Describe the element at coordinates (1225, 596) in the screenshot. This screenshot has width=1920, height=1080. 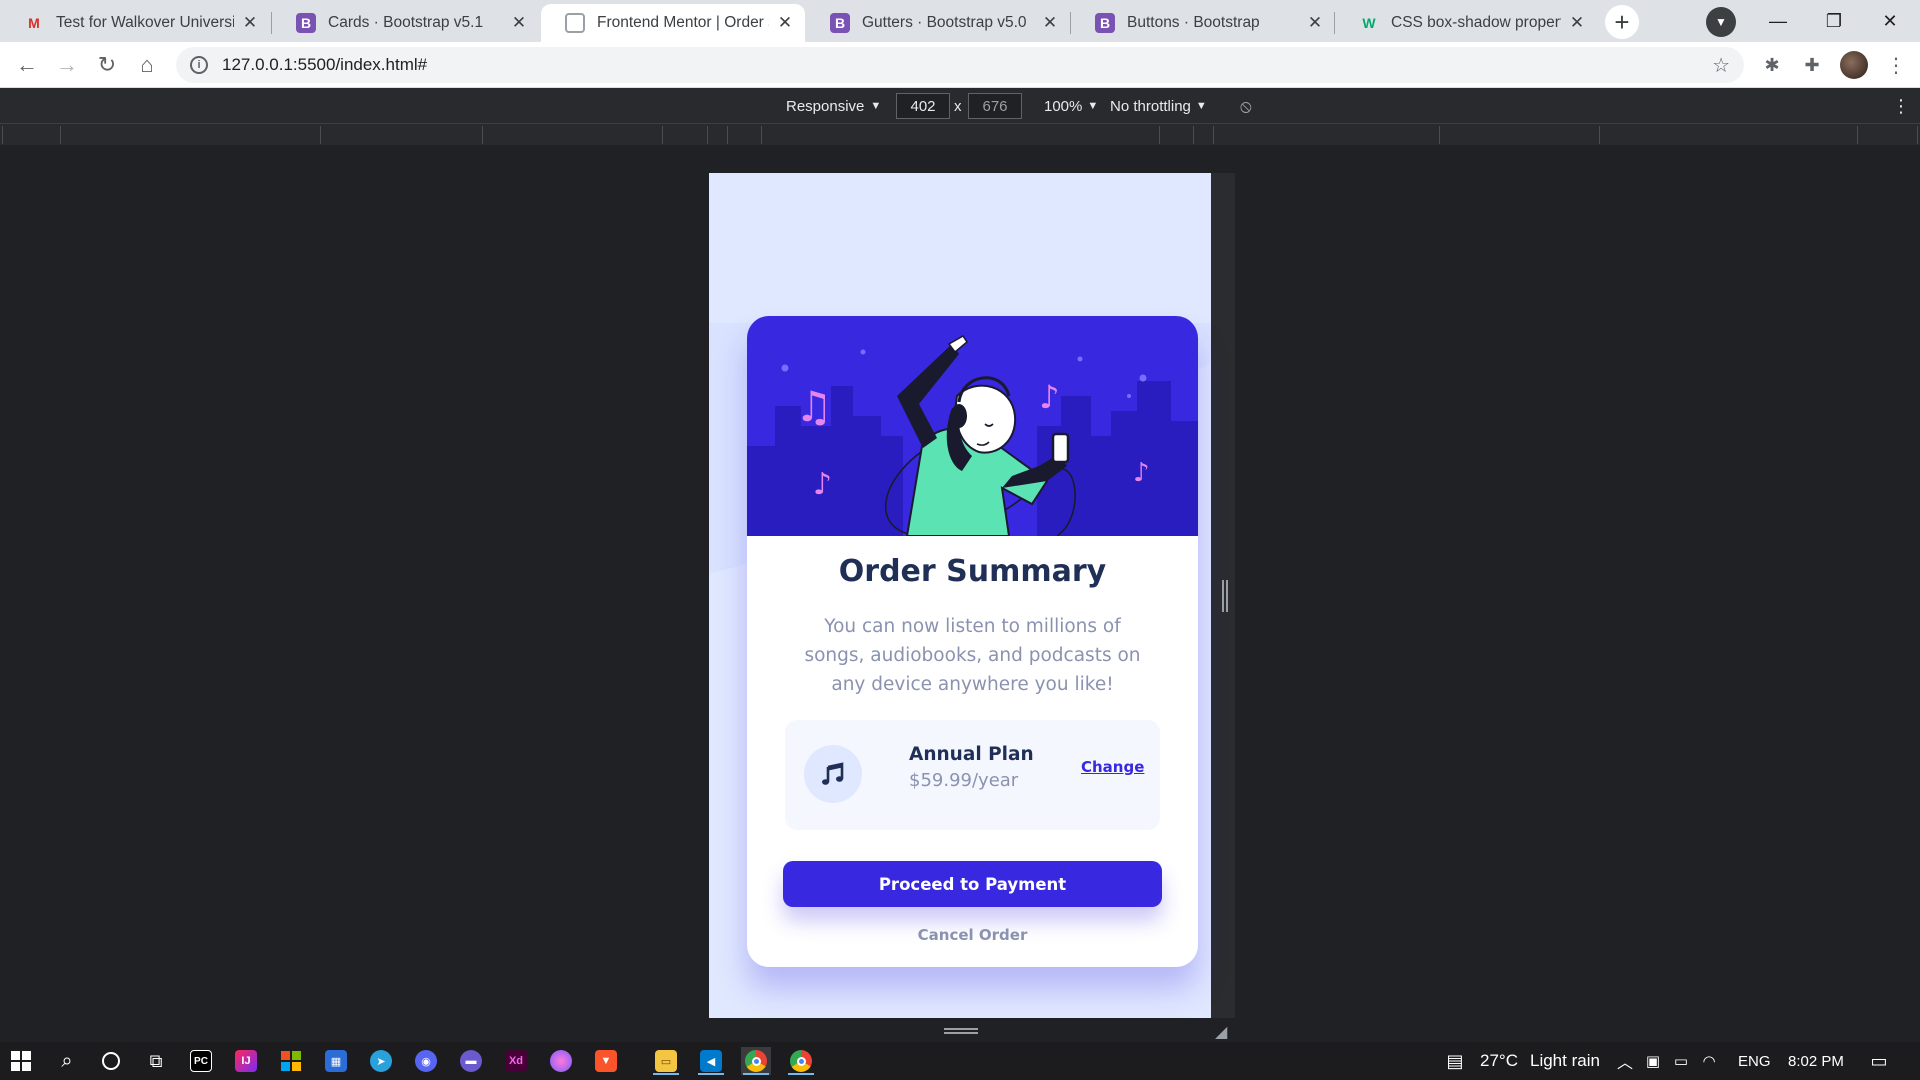
I see `resize-grip-icon` at that location.